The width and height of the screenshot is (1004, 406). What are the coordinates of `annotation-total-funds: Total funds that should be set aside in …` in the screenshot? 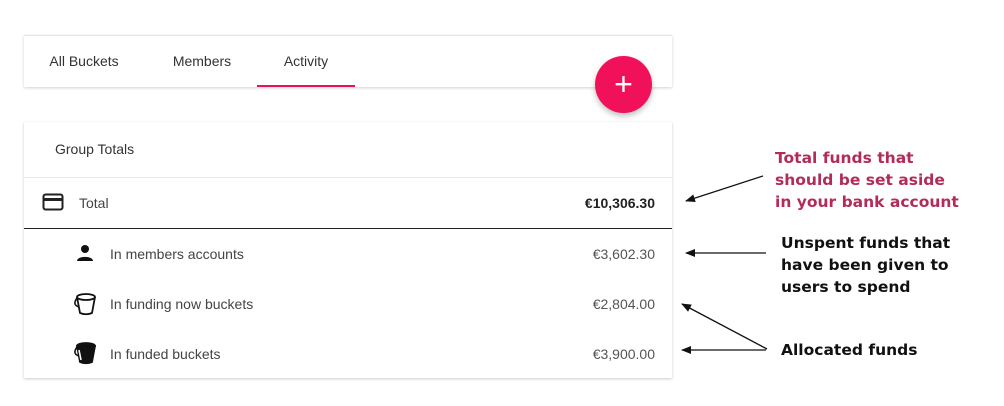 It's located at (867, 180).